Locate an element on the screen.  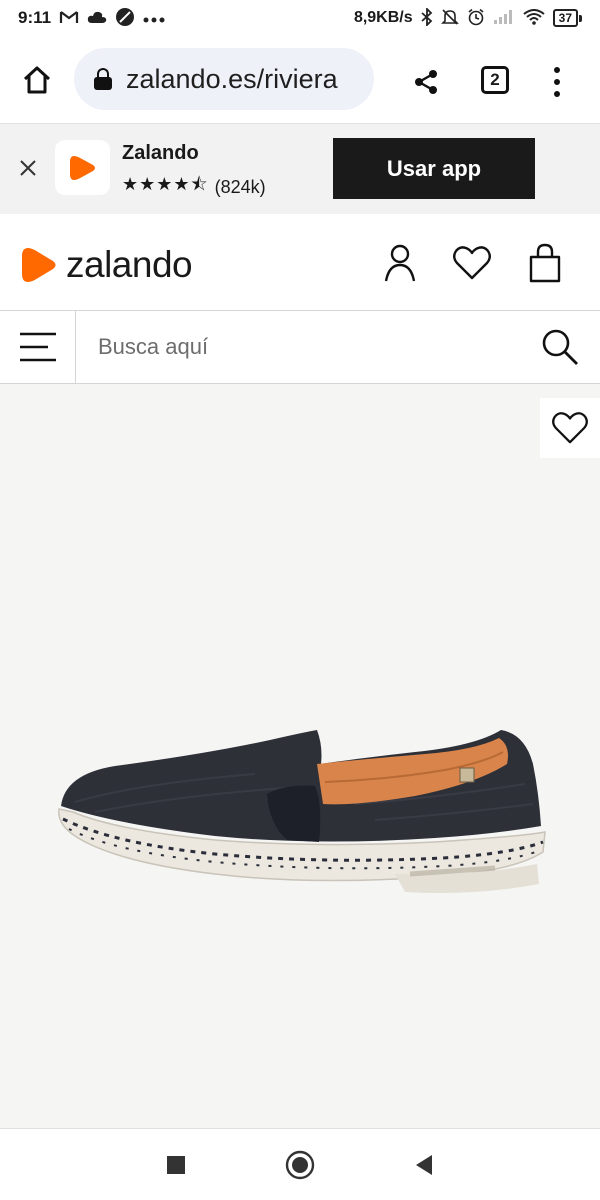
search-input is located at coordinates (298, 347).